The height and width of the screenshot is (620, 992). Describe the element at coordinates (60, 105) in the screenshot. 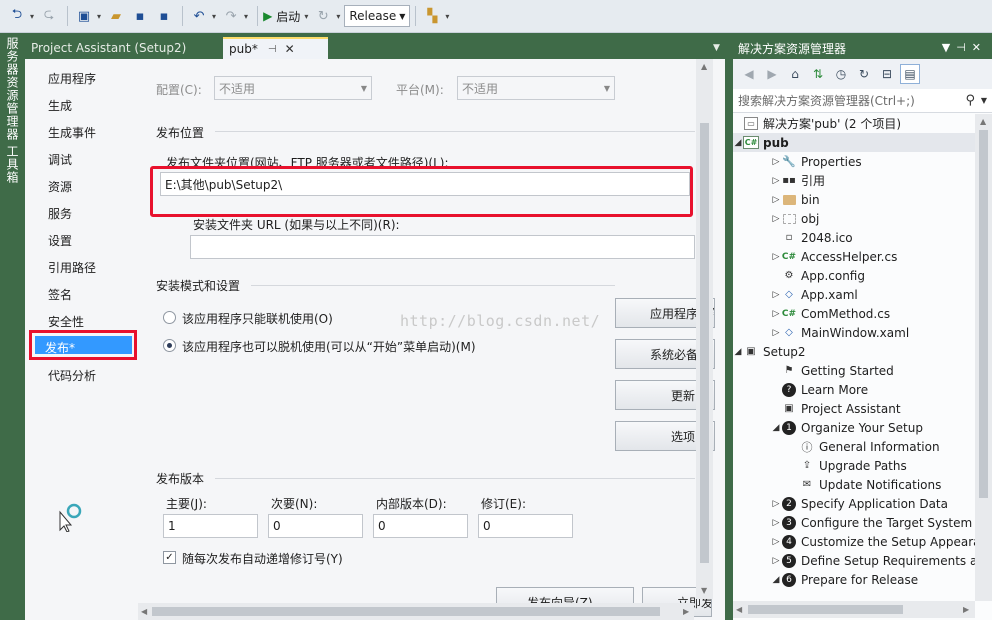

I see `nav-item-build: 生成` at that location.